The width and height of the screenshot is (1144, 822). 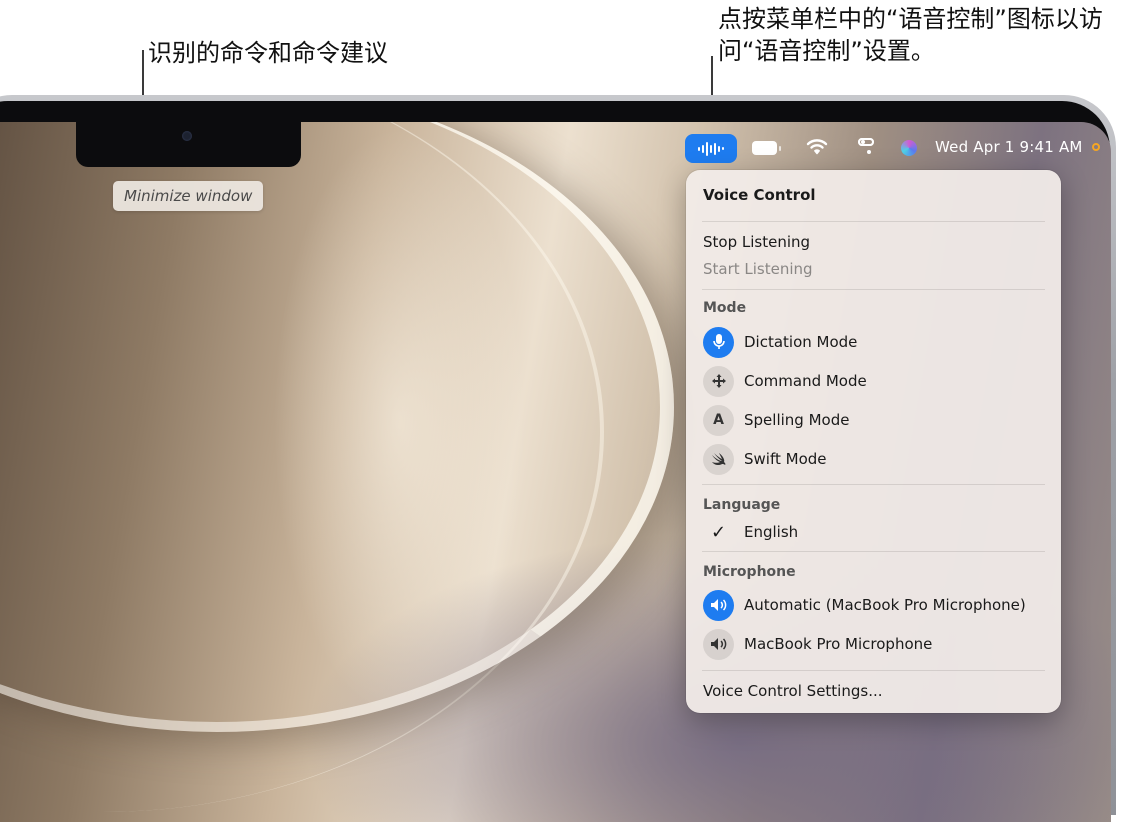 I want to click on microphone-item-automatic: Automatic (MacBook Pro Microphone), so click(x=864, y=605).